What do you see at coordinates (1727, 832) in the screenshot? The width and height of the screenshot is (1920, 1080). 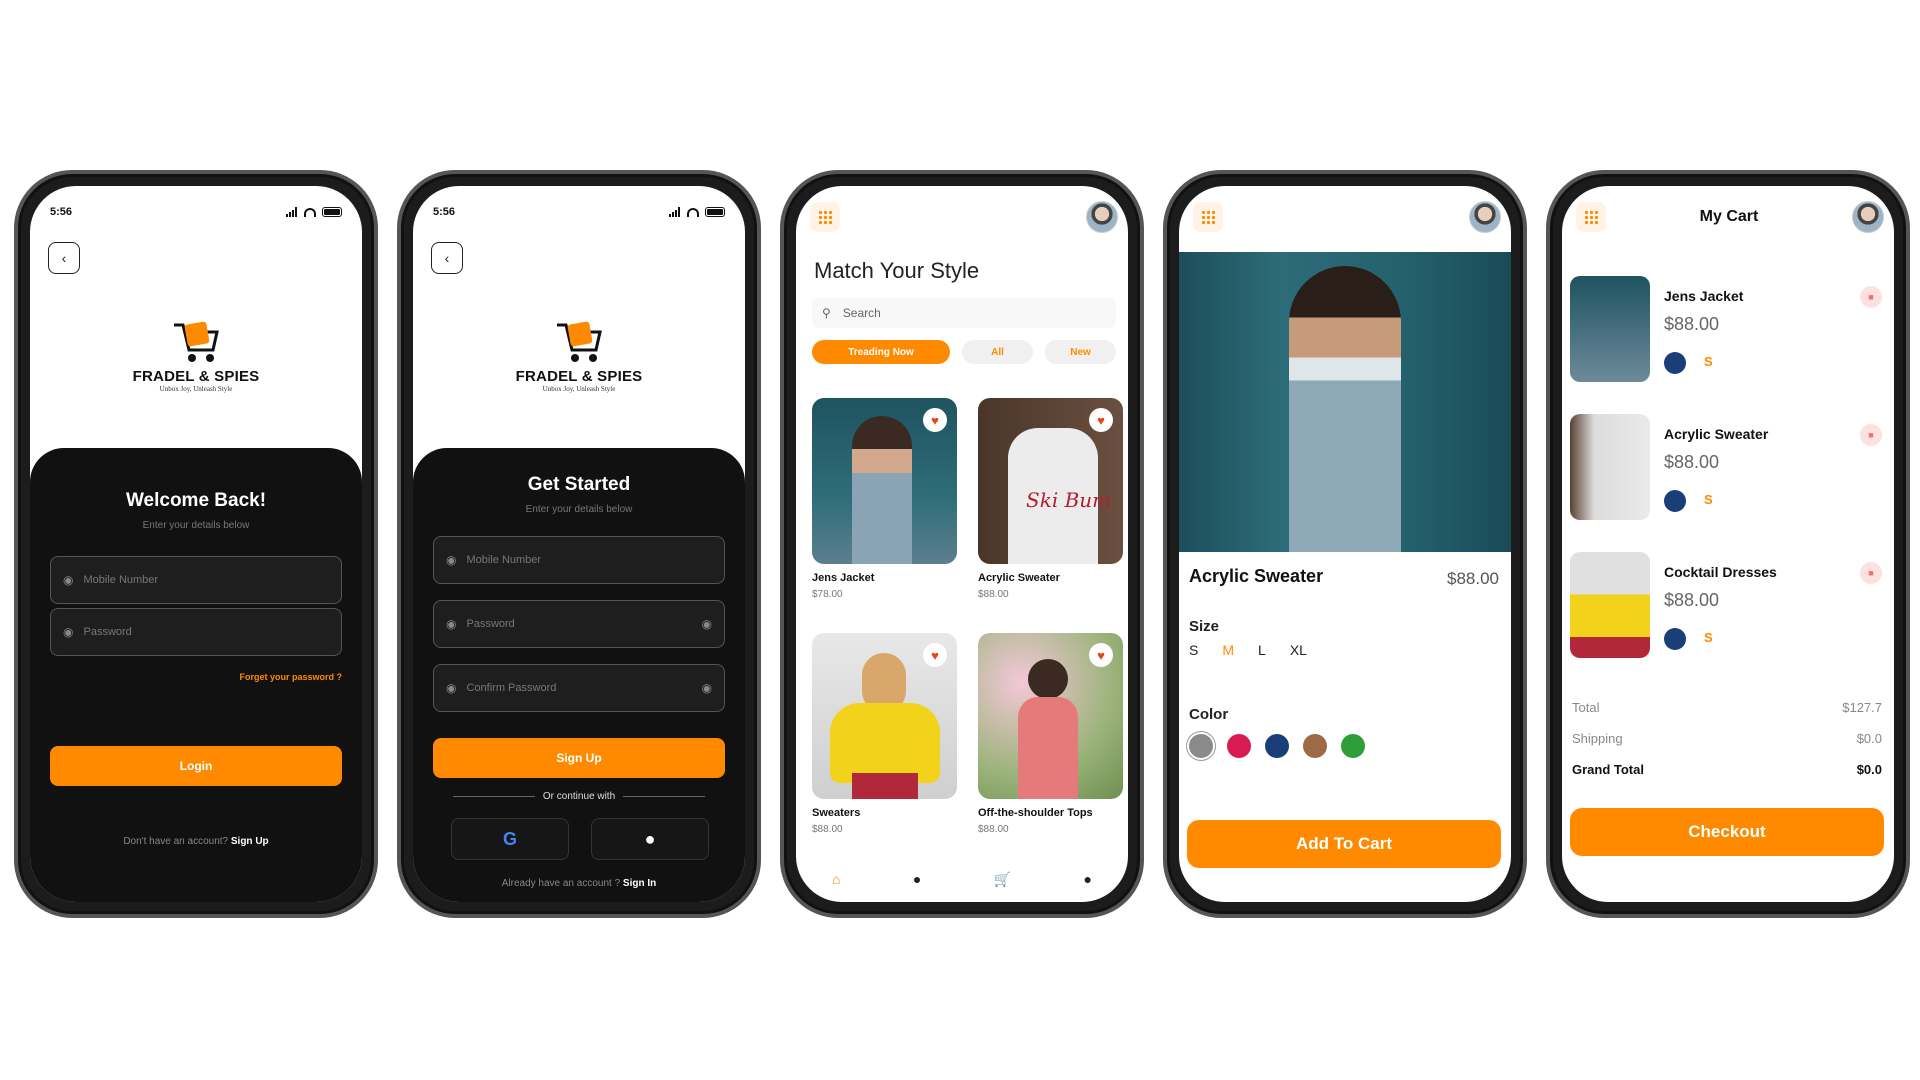 I see `checkout-button: Checkout` at bounding box center [1727, 832].